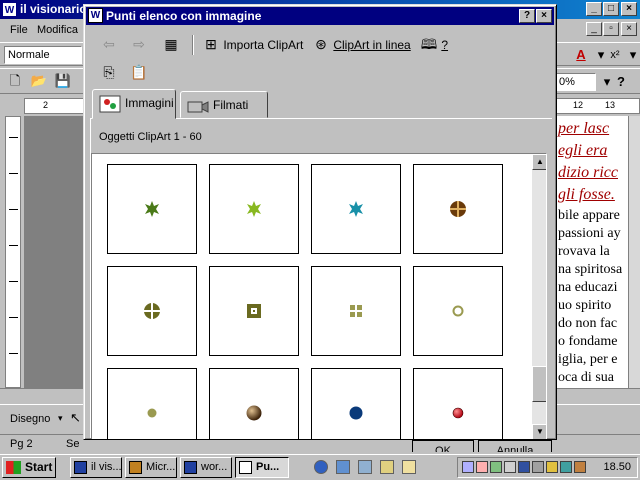 This screenshot has height=480, width=640. What do you see at coordinates (445, 45) in the screenshot?
I see `clipart-help-label: ?` at bounding box center [445, 45].